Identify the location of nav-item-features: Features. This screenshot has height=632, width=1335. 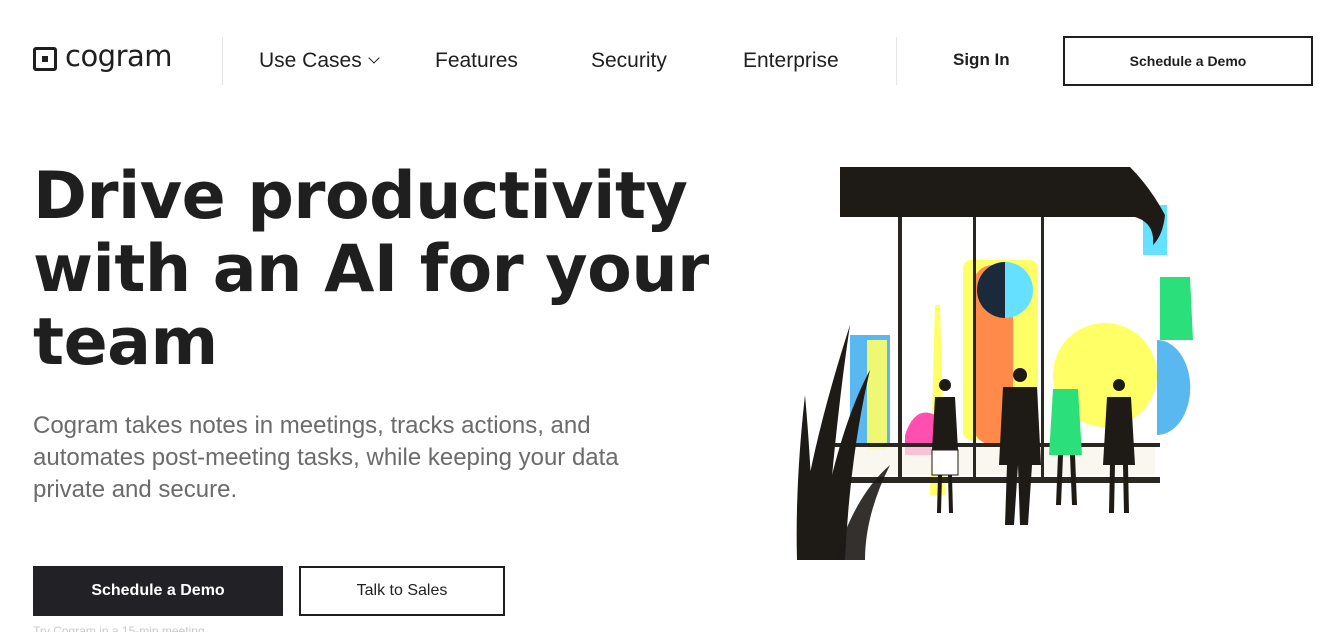
(476, 61).